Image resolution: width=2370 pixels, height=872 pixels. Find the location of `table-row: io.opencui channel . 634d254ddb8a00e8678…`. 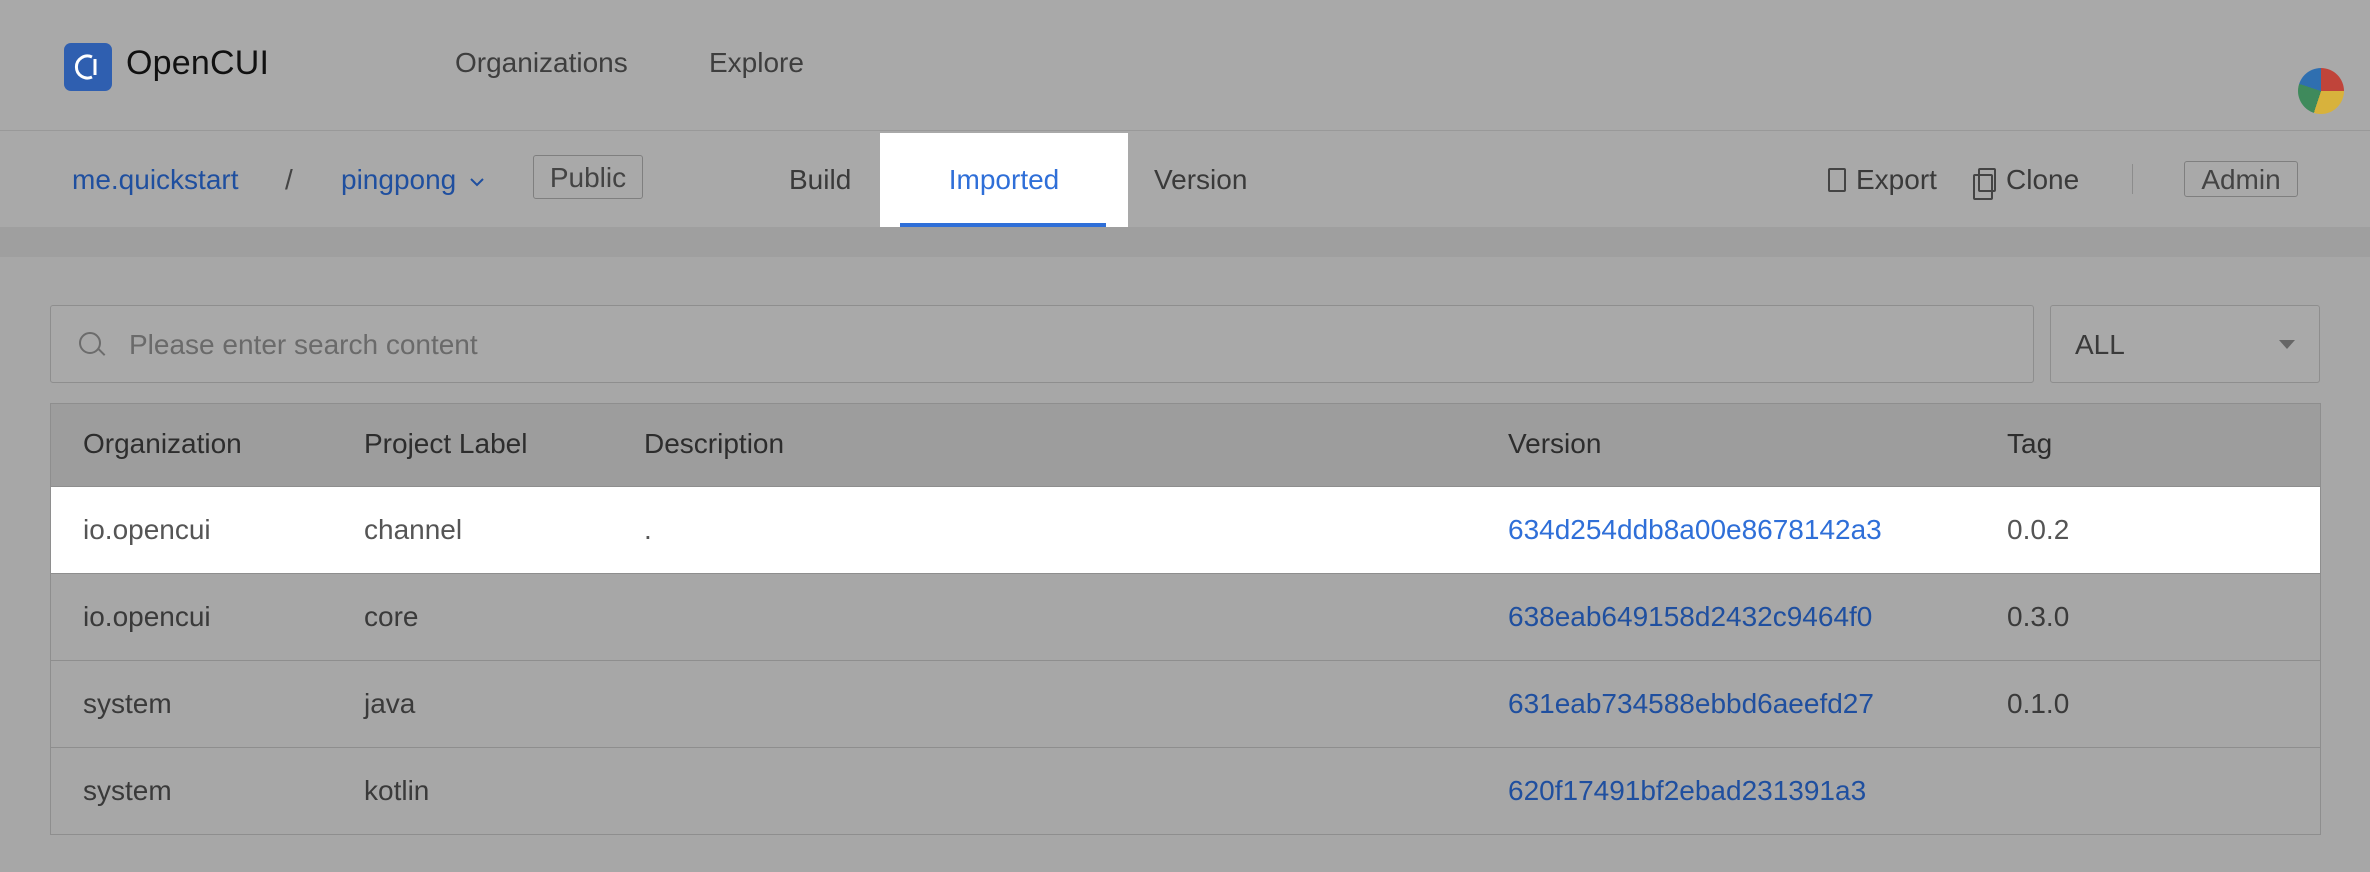

table-row: io.opencui channel . 634d254ddb8a00e8678… is located at coordinates (1185, 530).